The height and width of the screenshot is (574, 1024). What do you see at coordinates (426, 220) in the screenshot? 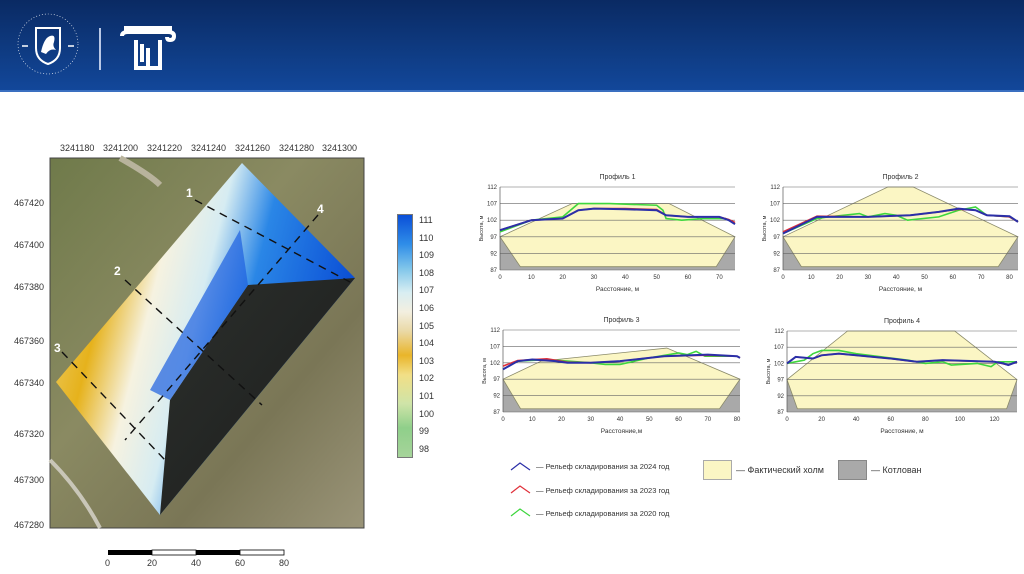
I see `colorbar-tick: 111` at bounding box center [426, 220].